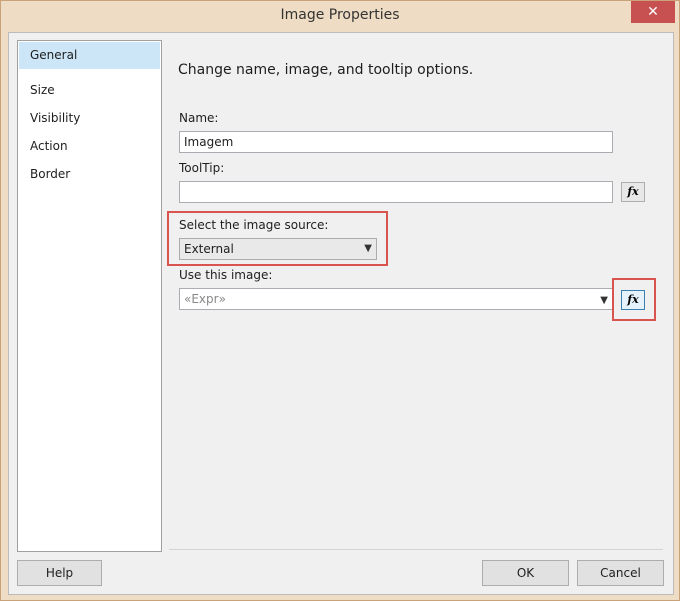  What do you see at coordinates (396, 192) in the screenshot?
I see `tooltip-input` at bounding box center [396, 192].